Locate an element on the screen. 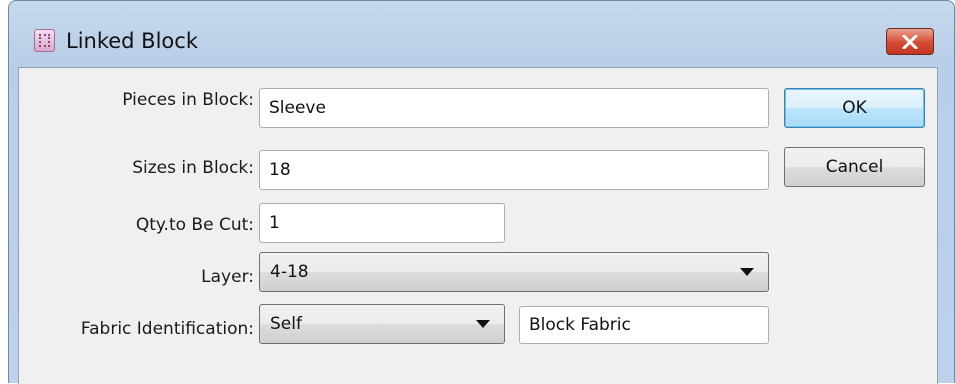  quilt-block-icon is located at coordinates (44, 40).